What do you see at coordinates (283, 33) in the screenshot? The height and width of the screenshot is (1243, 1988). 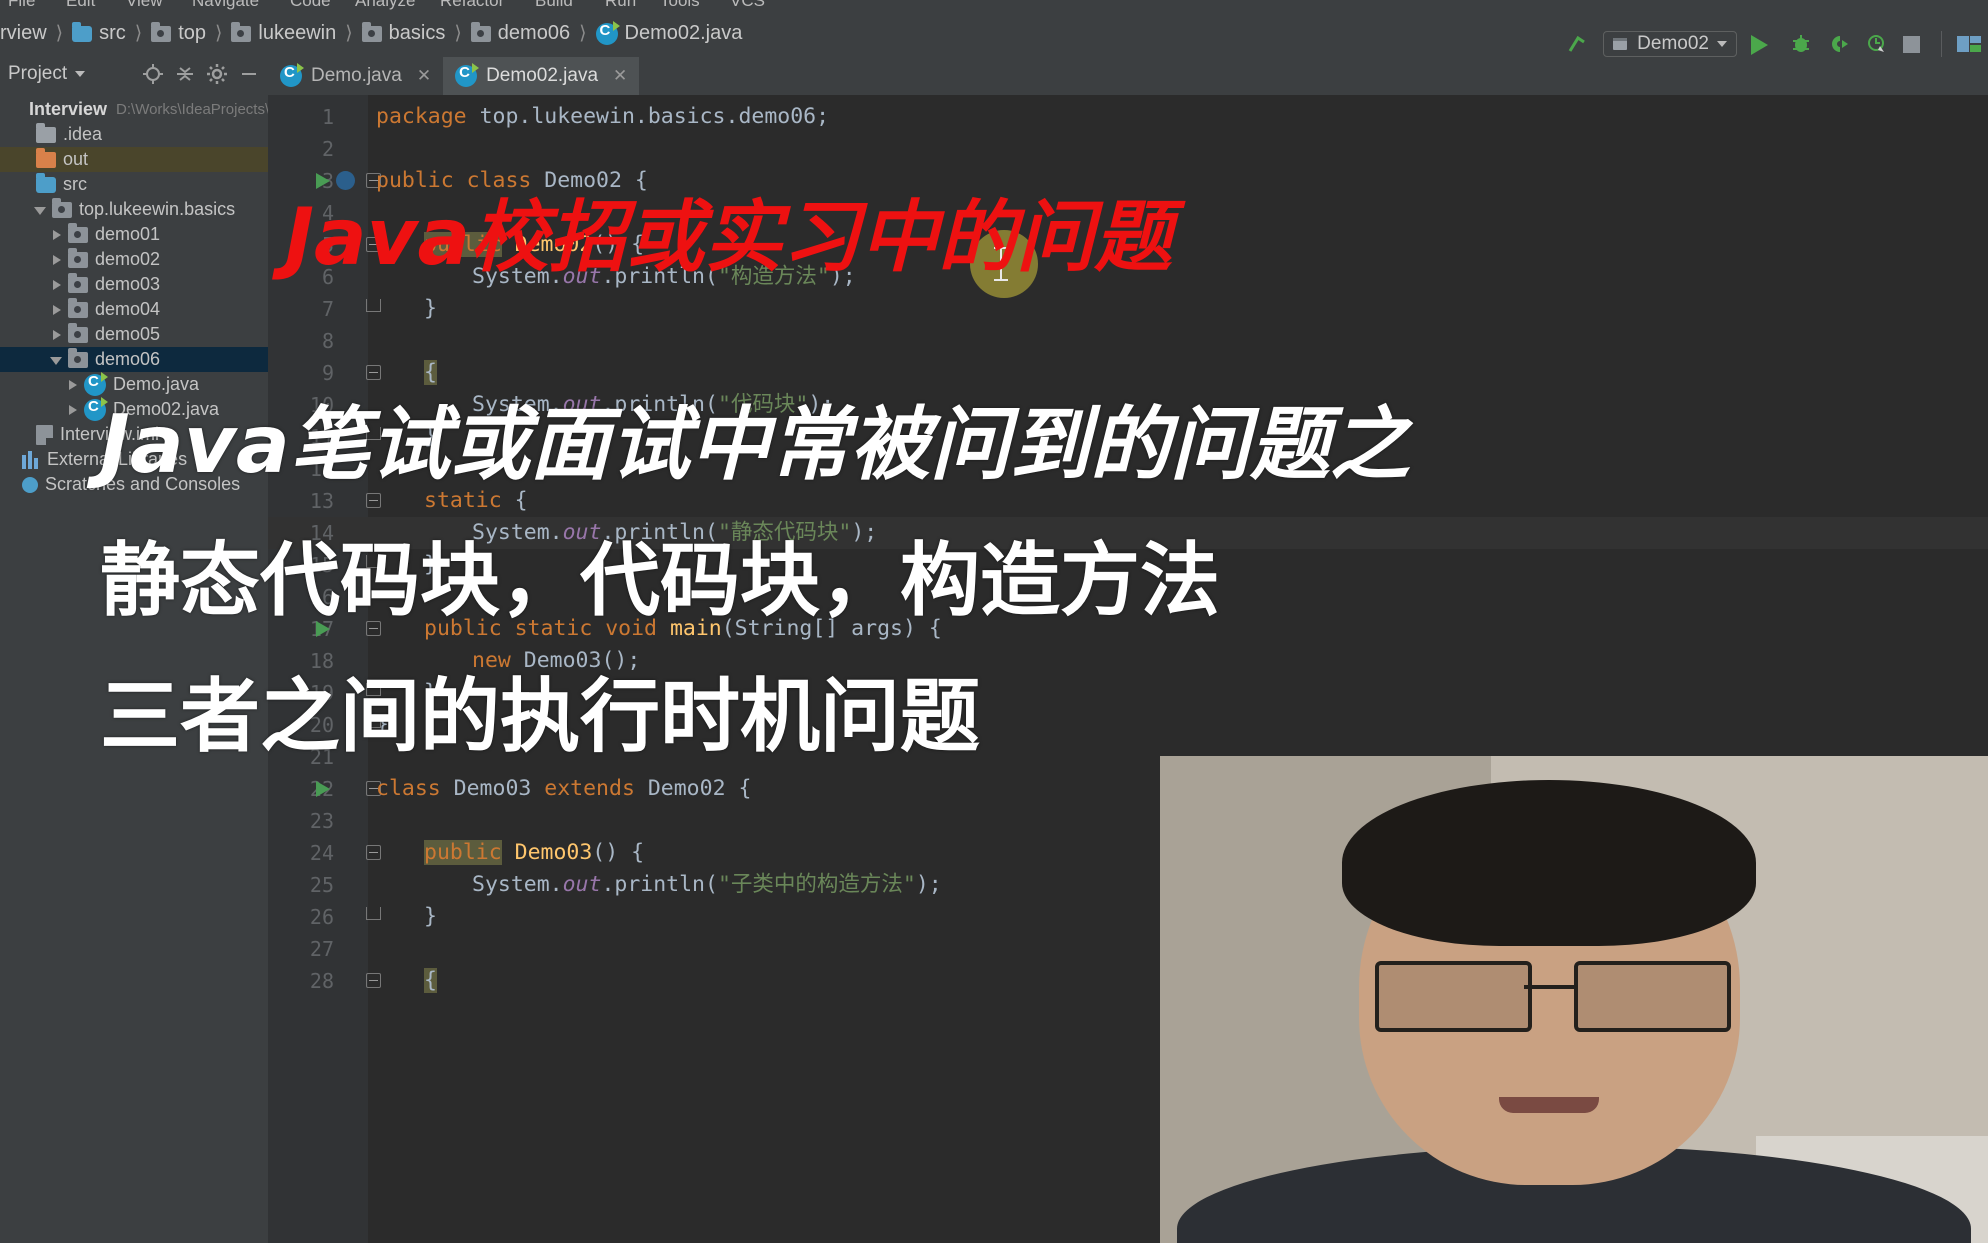 I see `breadcrumb-item-lukeewin: lukeewin` at bounding box center [283, 33].